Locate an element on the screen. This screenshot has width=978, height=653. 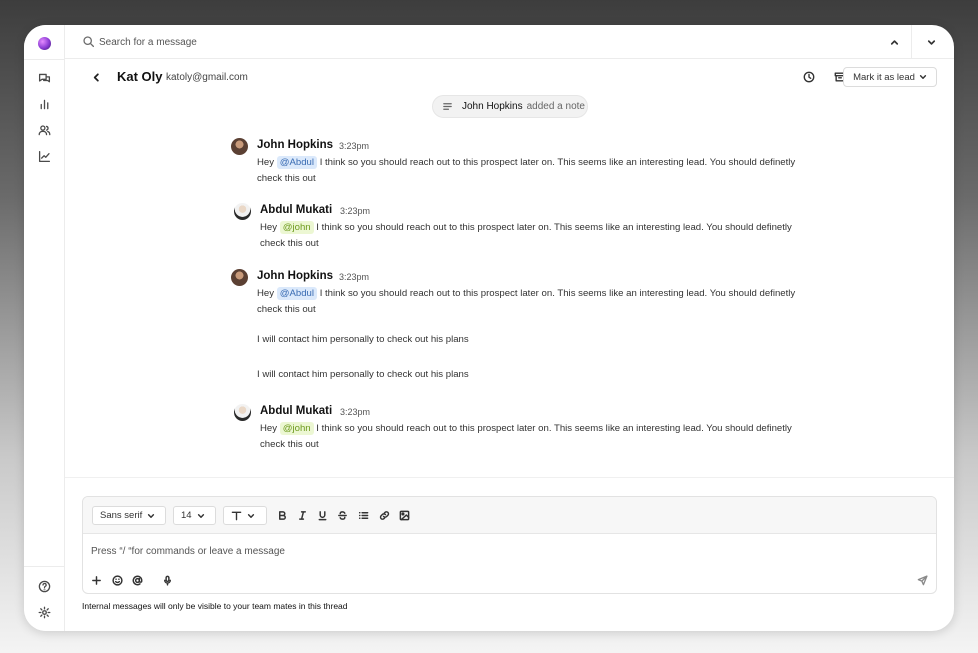
snooze-button is located at coordinates (809, 77).